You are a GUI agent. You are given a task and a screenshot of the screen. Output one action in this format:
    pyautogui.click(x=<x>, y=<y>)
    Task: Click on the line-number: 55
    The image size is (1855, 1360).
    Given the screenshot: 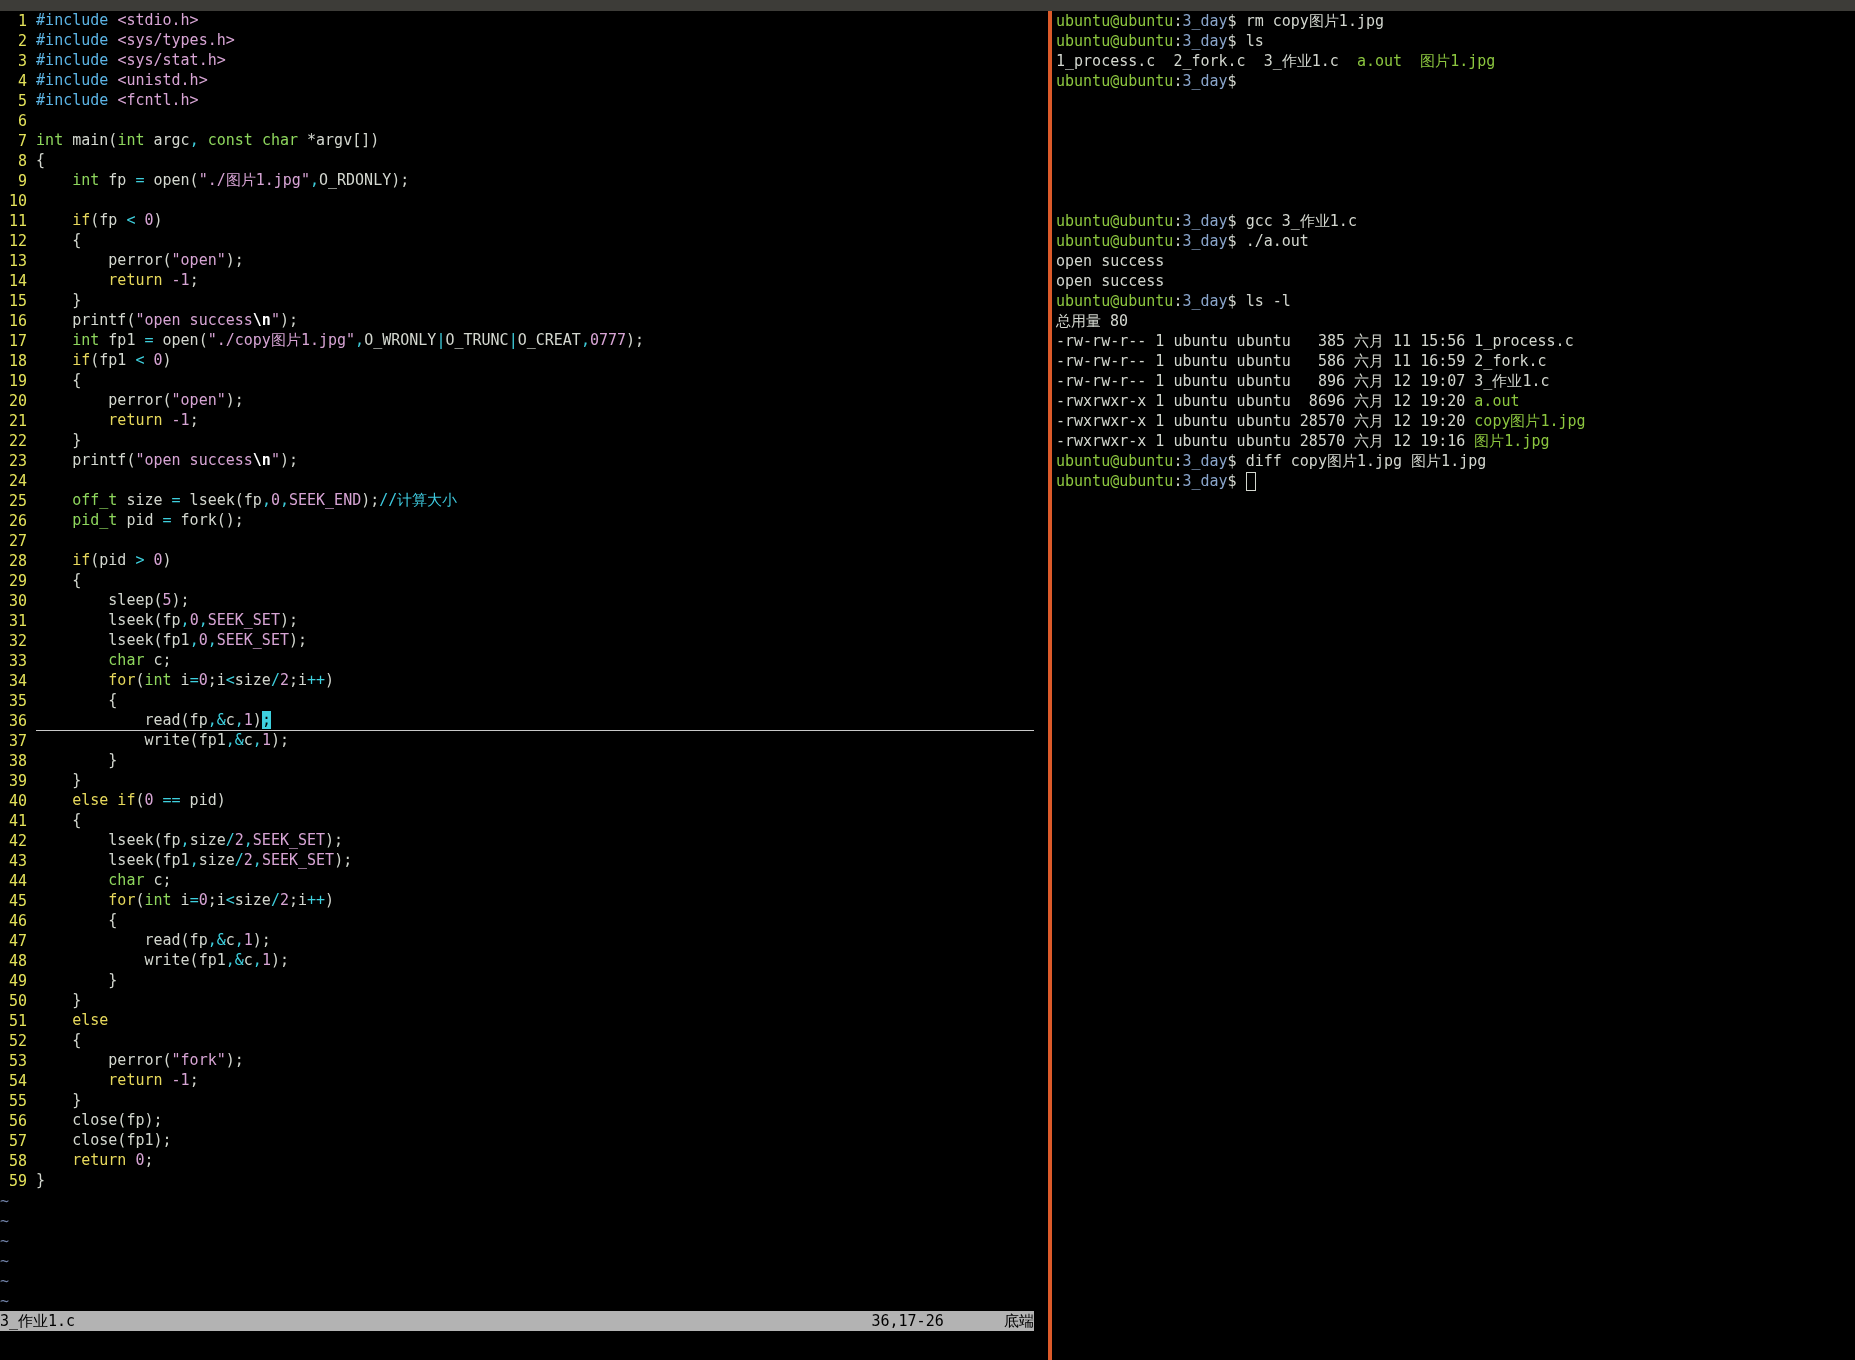 What is the action you would take?
    pyautogui.click(x=18, y=1101)
    